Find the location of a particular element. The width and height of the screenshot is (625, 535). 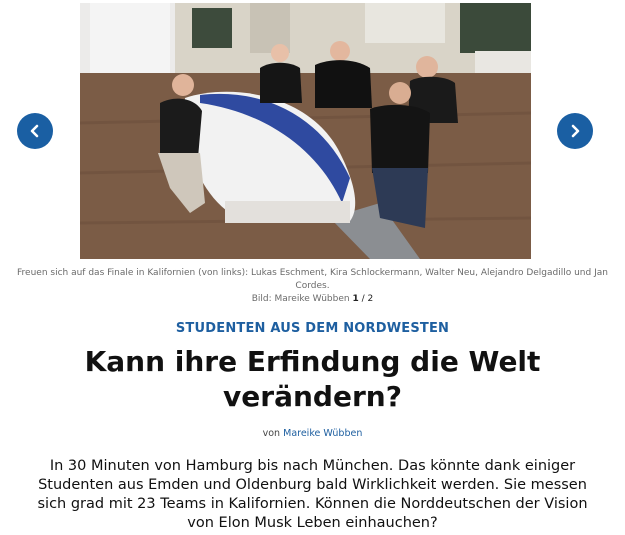

chevron-right-icon is located at coordinates (575, 131).